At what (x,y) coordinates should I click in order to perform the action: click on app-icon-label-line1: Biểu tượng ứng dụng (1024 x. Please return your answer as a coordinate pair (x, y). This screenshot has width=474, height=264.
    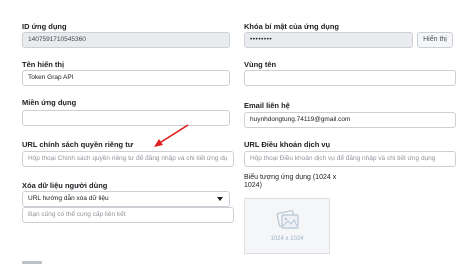
    Looking at the image, I should click on (290, 177).